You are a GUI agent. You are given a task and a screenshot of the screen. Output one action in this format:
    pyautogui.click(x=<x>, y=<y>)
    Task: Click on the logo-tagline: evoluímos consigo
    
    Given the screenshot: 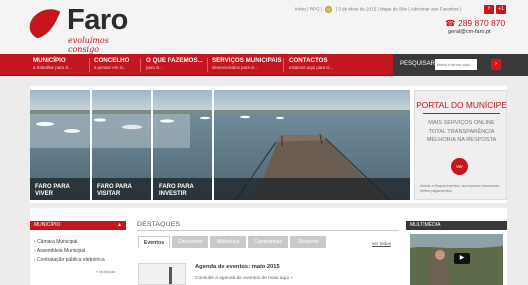 What is the action you would take?
    pyautogui.click(x=88, y=45)
    